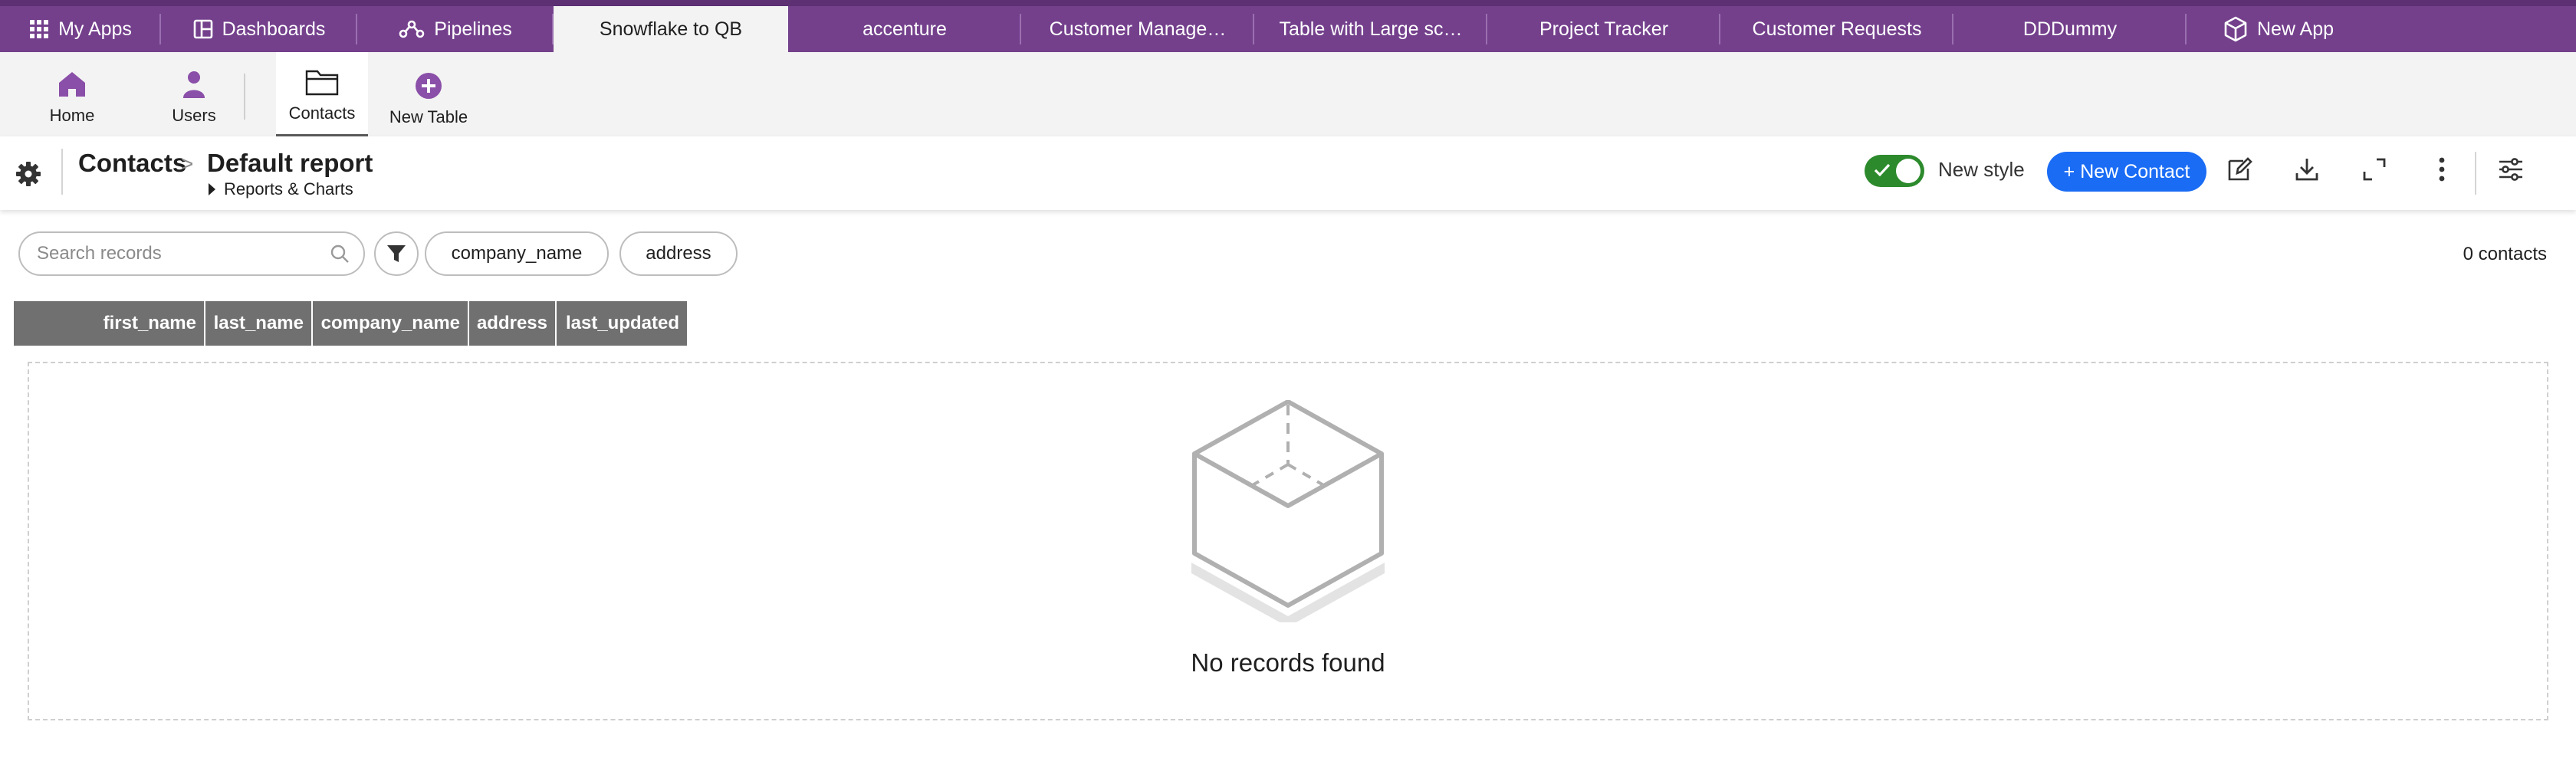  What do you see at coordinates (322, 113) in the screenshot?
I see `contacts-label: Contacts` at bounding box center [322, 113].